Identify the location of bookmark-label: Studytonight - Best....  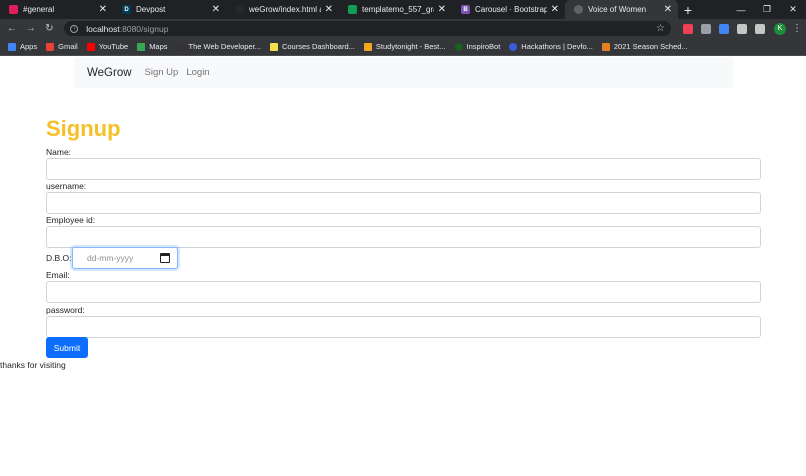
(410, 46).